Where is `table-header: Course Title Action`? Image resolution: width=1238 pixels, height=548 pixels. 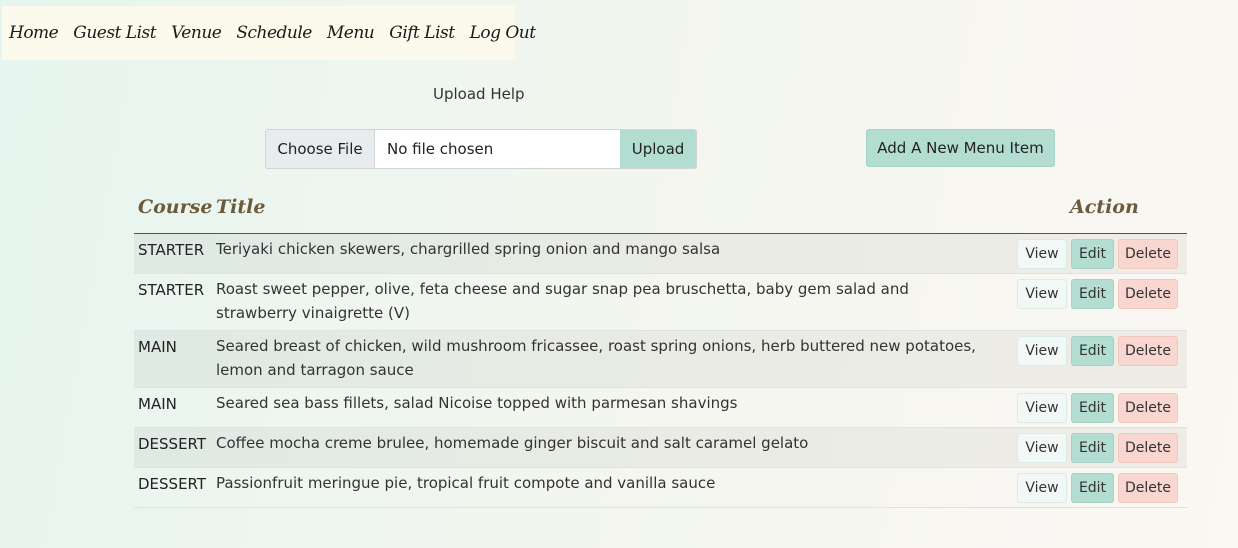
table-header: Course Title Action is located at coordinates (660, 212).